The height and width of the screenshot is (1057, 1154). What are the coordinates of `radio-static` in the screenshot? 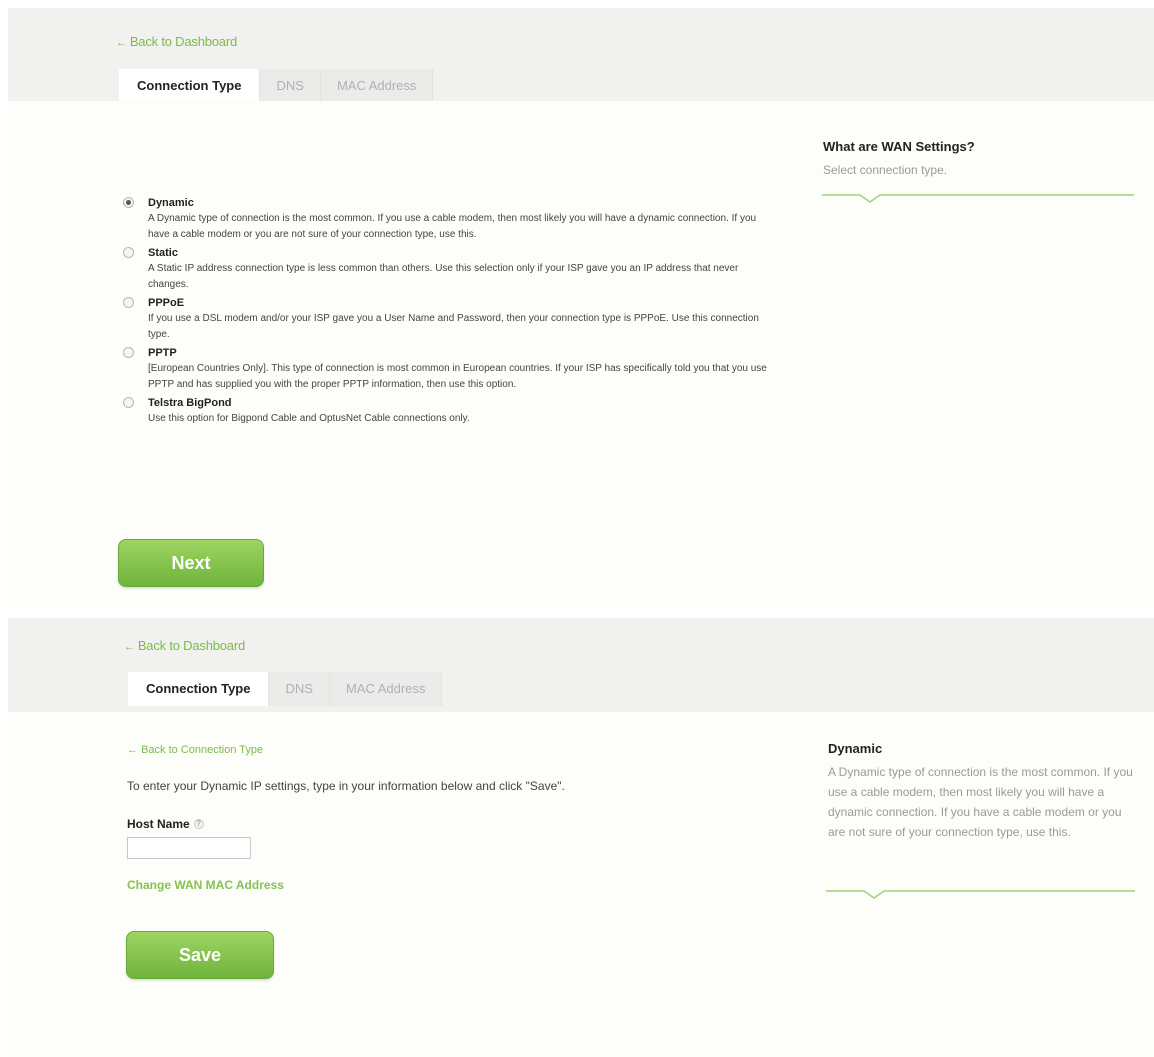 It's located at (128, 252).